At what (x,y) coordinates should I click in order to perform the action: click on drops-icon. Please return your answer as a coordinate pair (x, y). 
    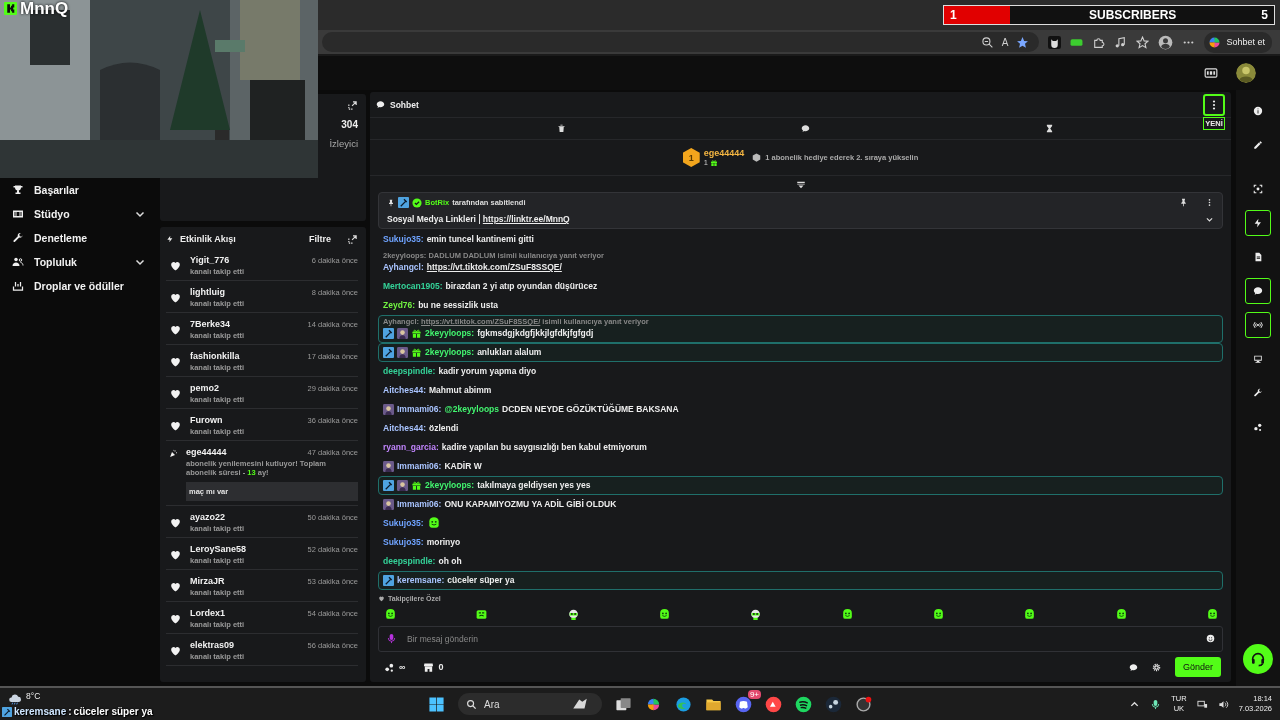
    Looking at the image, I should click on (18, 286).